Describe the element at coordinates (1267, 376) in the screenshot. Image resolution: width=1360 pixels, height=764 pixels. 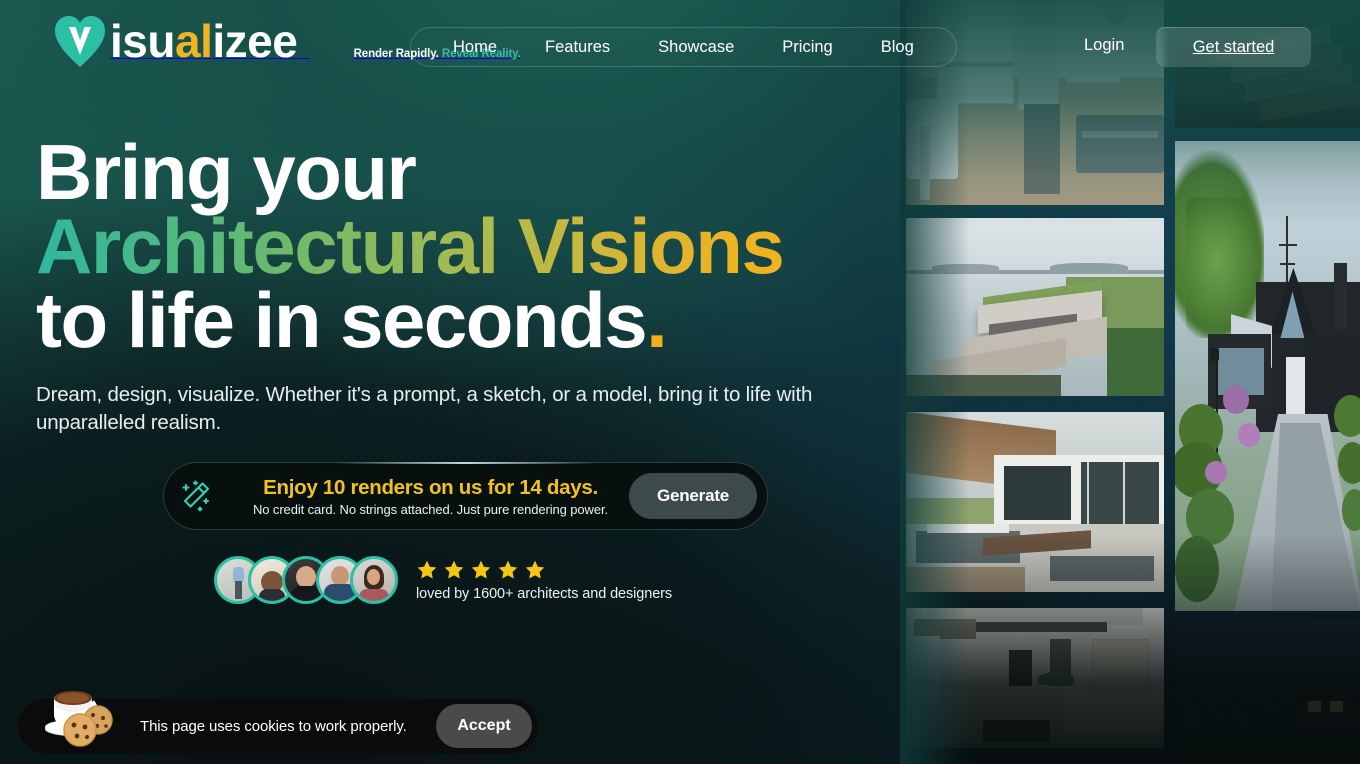
I see `gallery-image-gothic-house-garden-path` at that location.